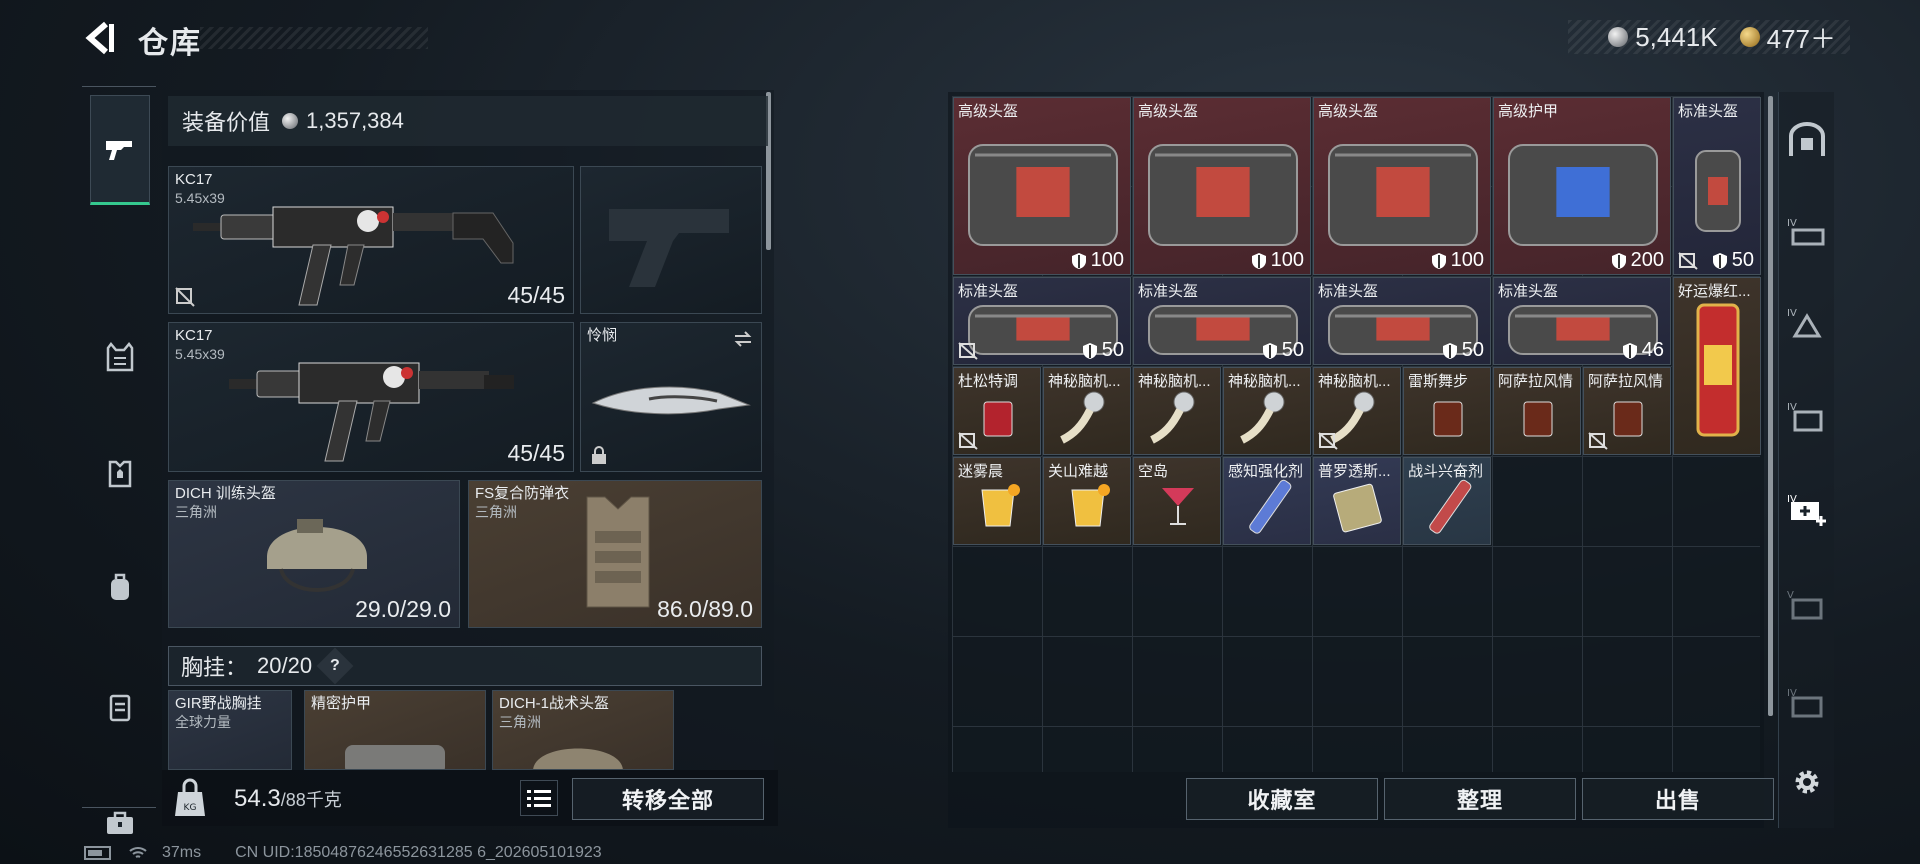 This screenshot has width=1920, height=864. I want to click on stash-scrollbar, so click(1770, 406).